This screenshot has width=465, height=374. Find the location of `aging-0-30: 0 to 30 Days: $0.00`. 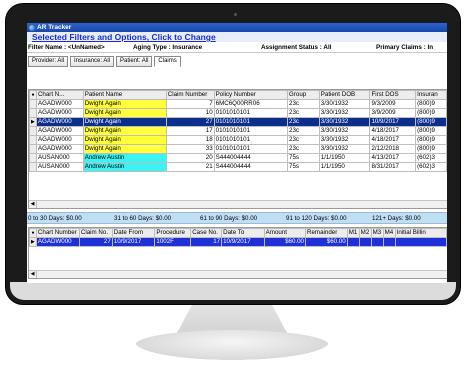

aging-0-30: 0 to 30 Days: $0.00 is located at coordinates (55, 218).